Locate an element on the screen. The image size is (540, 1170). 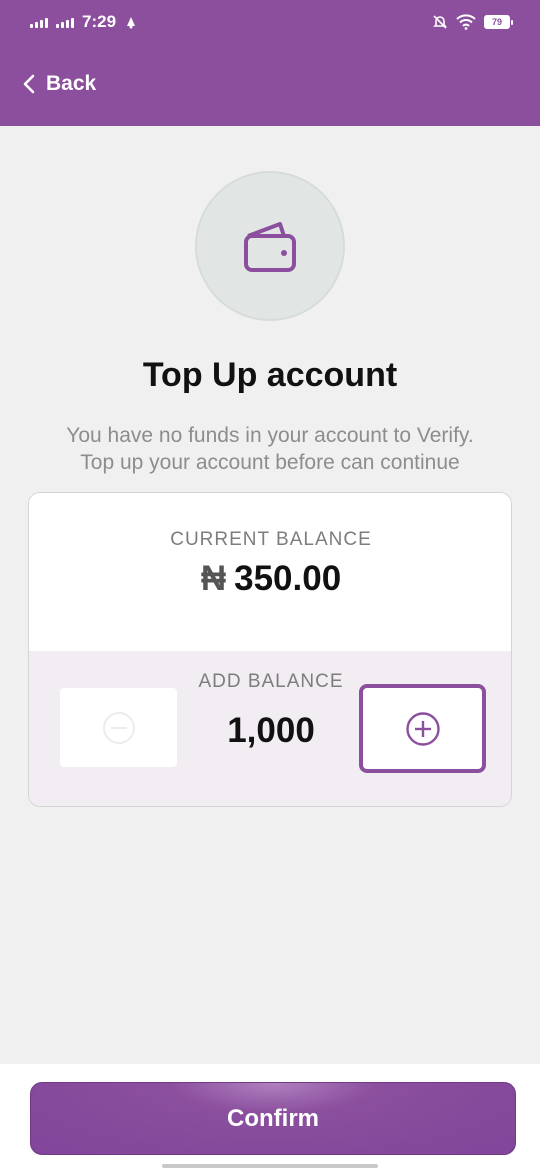
battery-icon: 79 is located at coordinates (498, 22).